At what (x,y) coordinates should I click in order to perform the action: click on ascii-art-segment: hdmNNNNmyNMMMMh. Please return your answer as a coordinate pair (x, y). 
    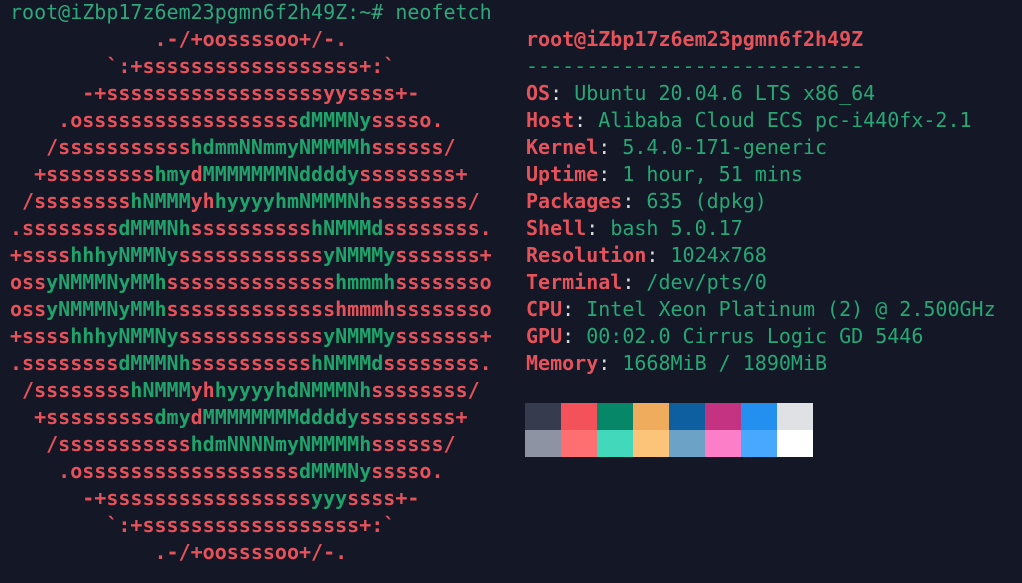
    Looking at the image, I should click on (281, 444).